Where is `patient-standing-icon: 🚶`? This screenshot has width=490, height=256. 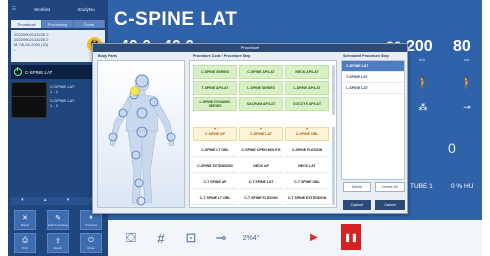 patient-standing-icon: 🚶 is located at coordinates (423, 83).